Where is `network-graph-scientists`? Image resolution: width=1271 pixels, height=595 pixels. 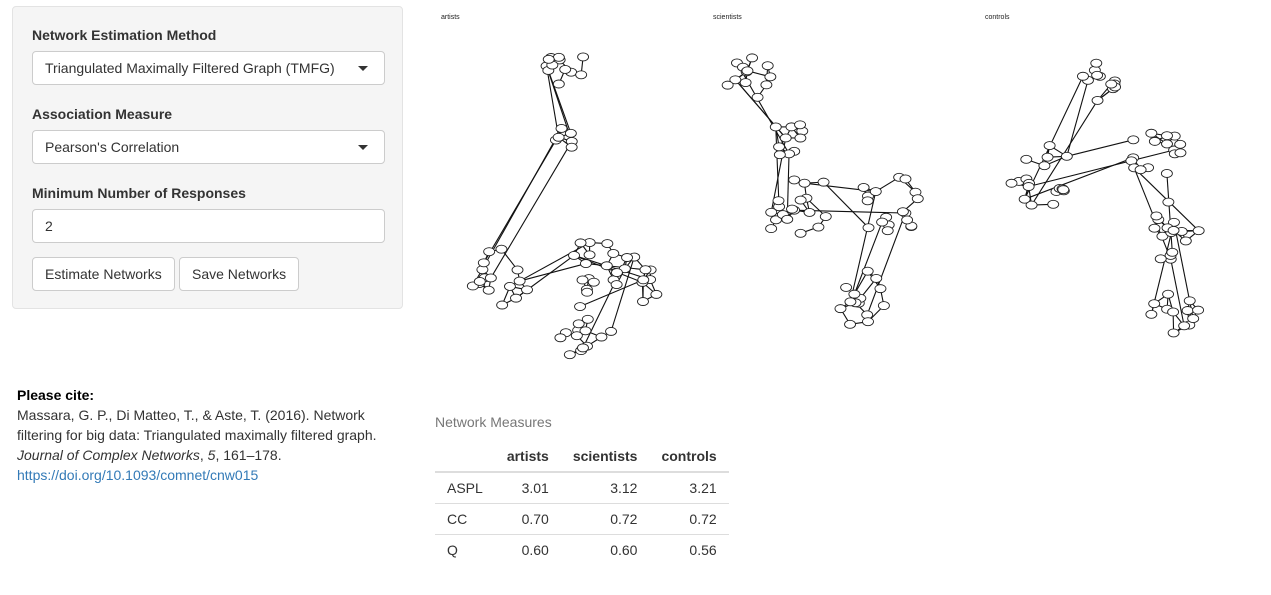 network-graph-scientists is located at coordinates (822, 191).